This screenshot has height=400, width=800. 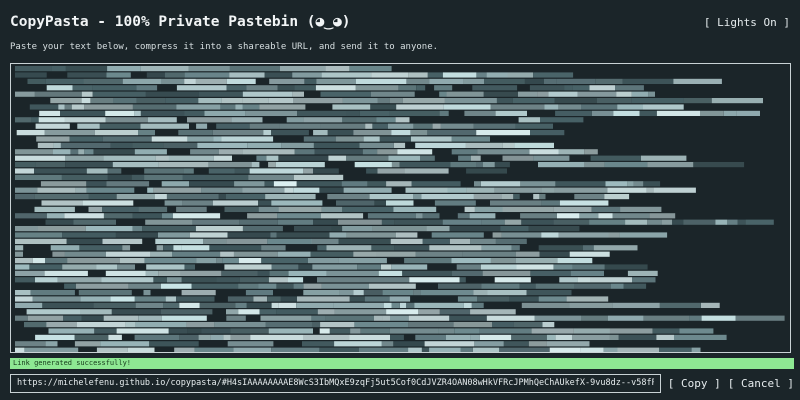 I want to click on cancel-button: [ Cancel ], so click(x=761, y=383).